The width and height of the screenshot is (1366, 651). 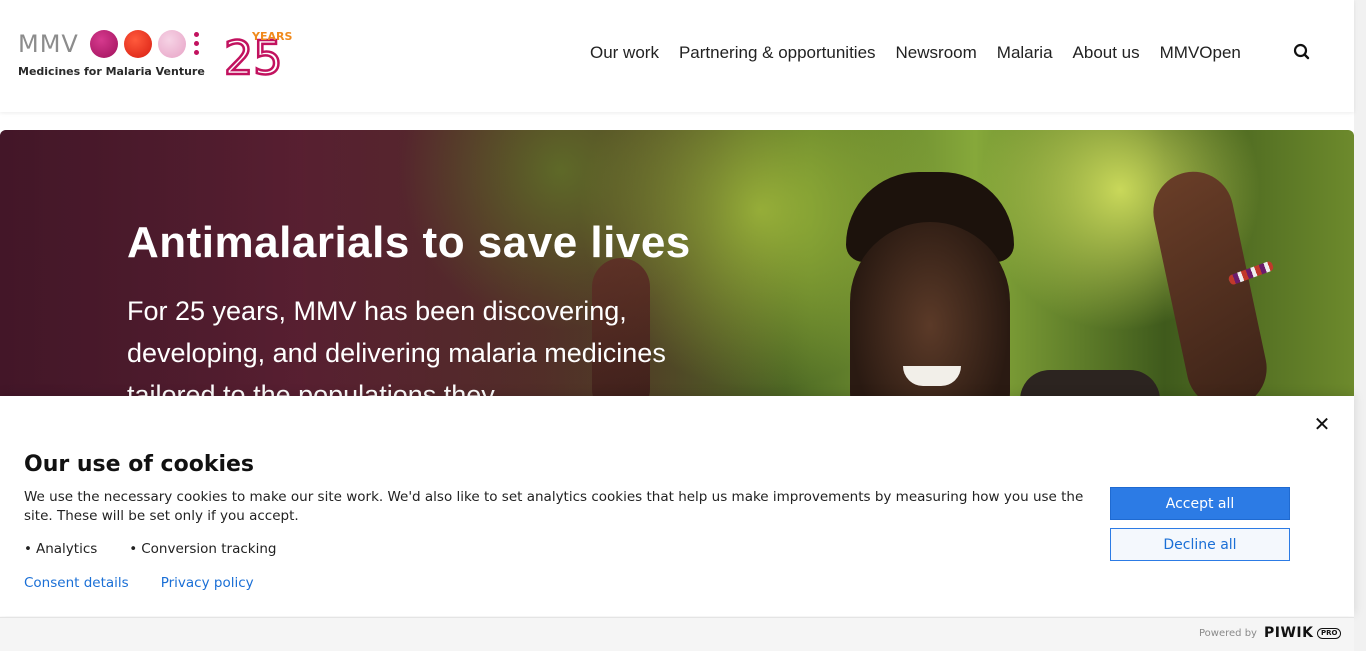 What do you see at coordinates (111, 71) in the screenshot?
I see `logo-subtitle: Medicines for Malaria Venture` at bounding box center [111, 71].